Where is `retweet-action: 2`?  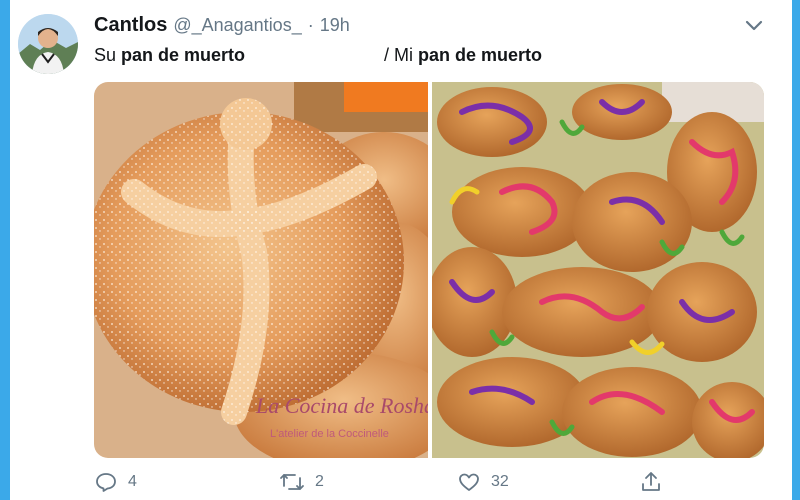 retweet-action: 2 is located at coordinates (301, 482).